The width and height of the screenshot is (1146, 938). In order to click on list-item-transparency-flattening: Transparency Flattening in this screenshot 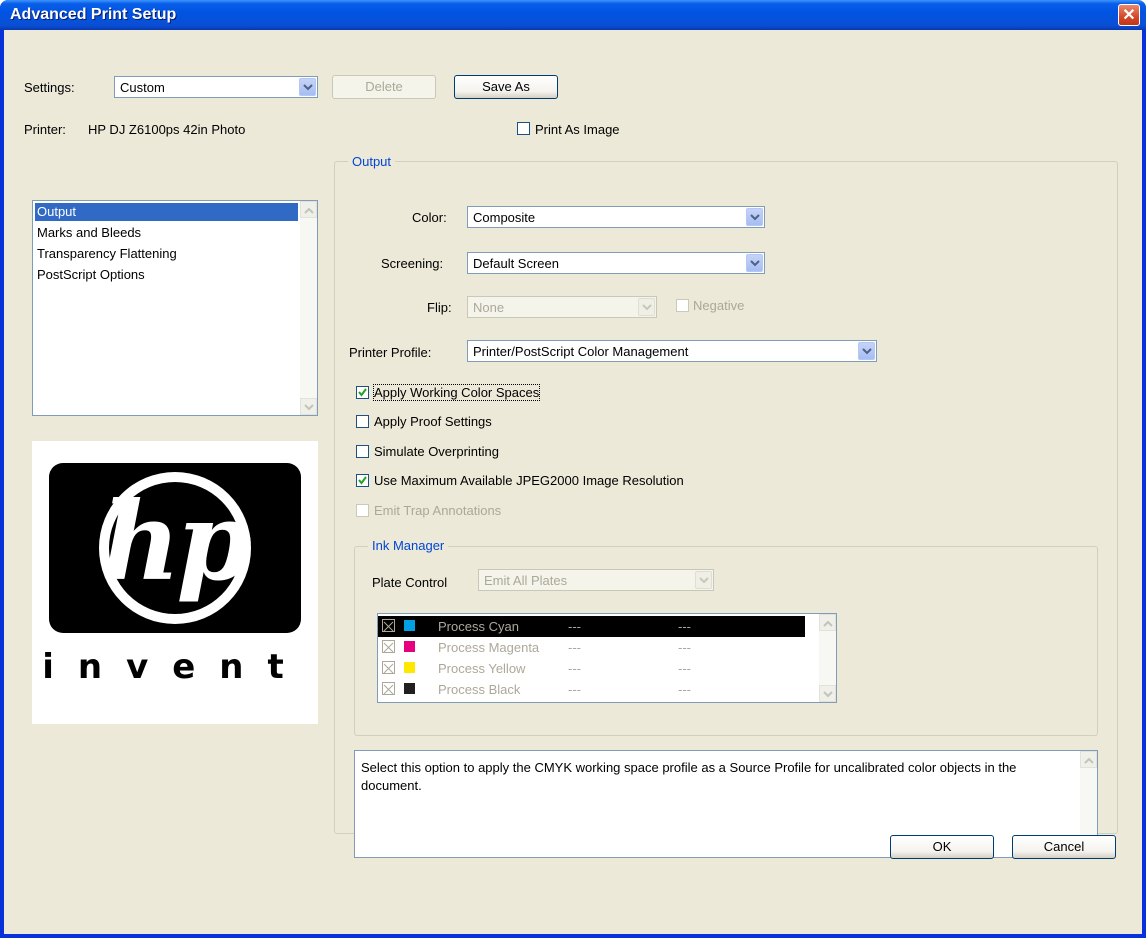, I will do `click(107, 253)`.